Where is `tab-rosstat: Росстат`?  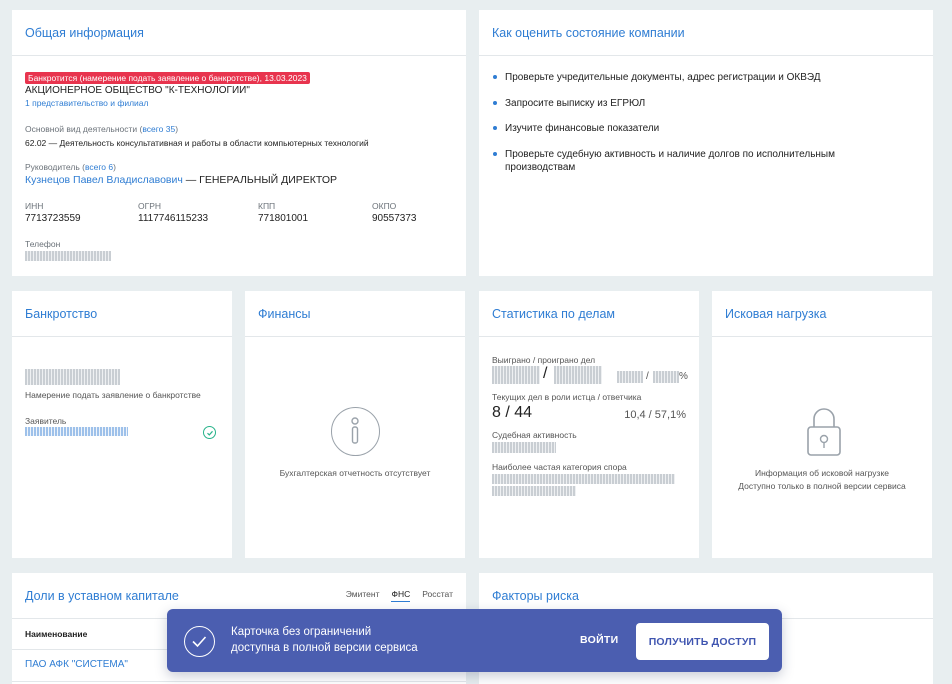
tab-rosstat: Росстат is located at coordinates (437, 595).